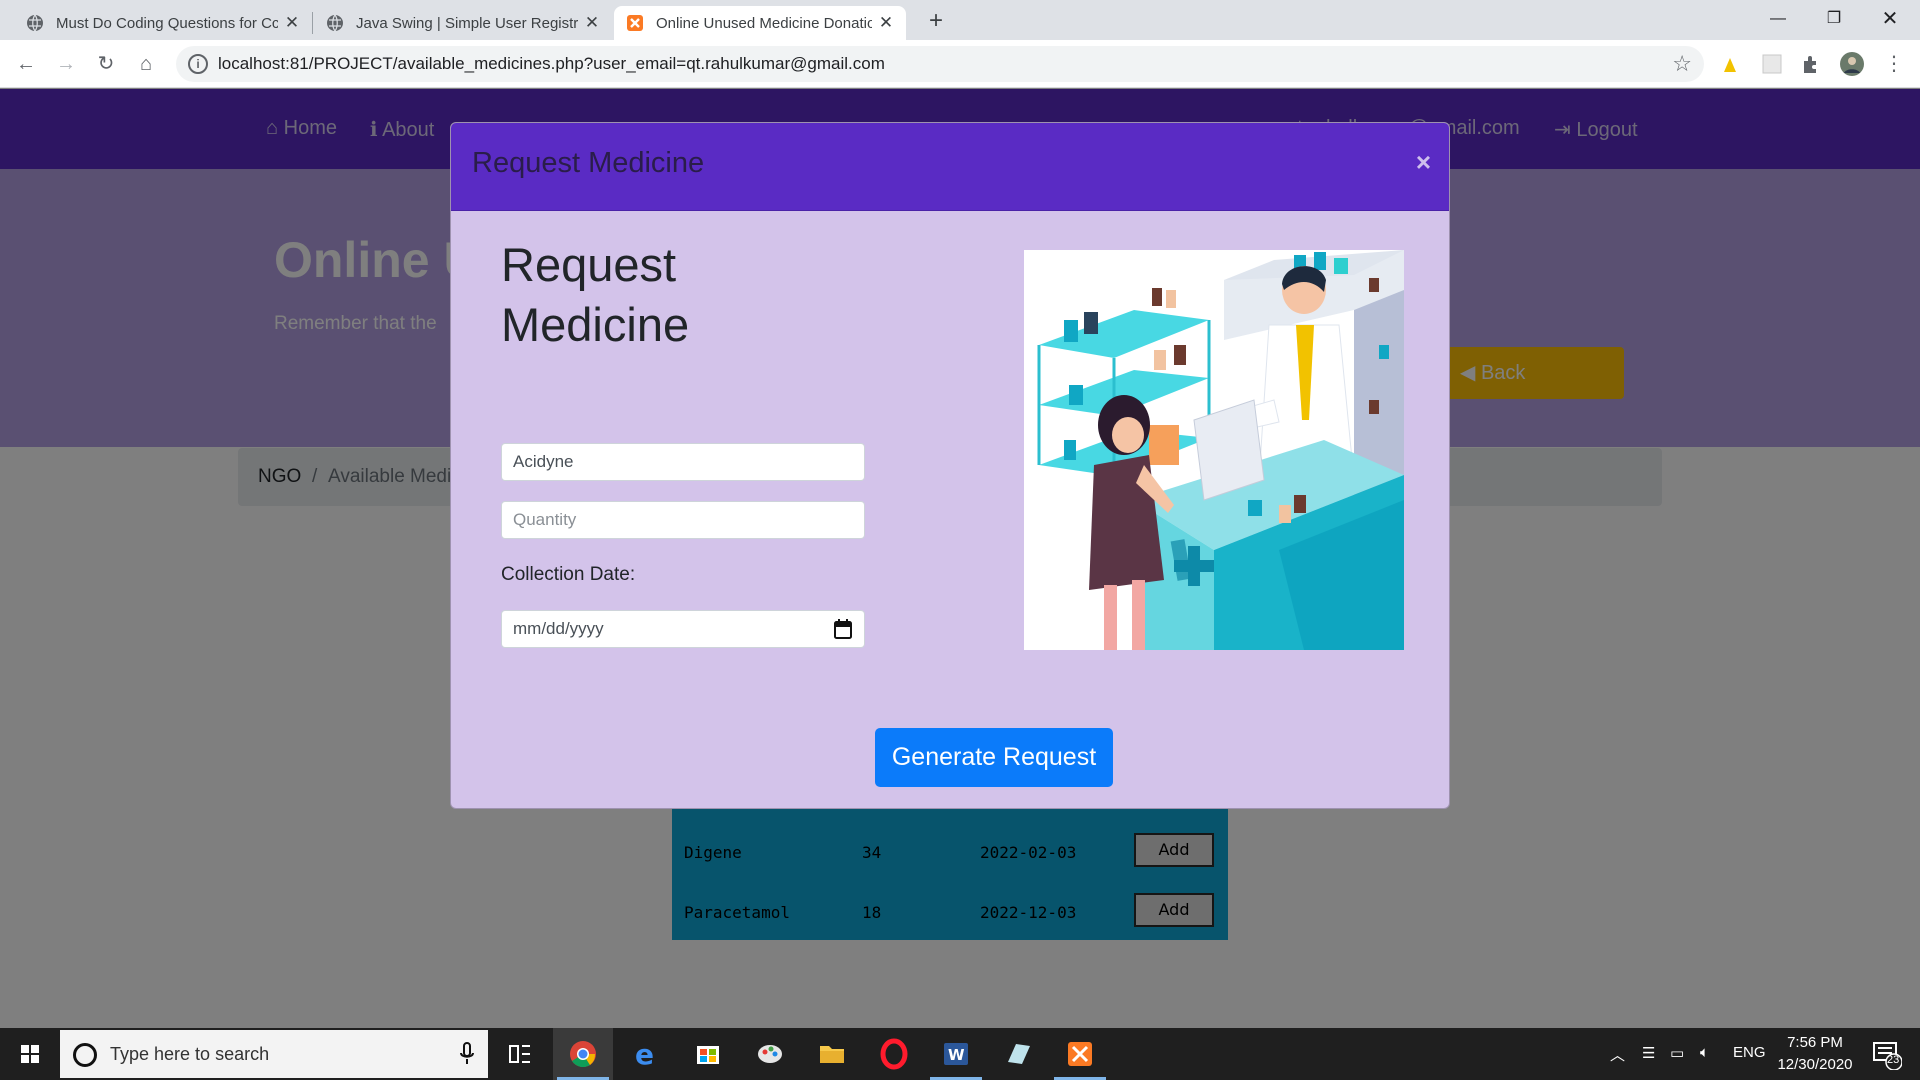  Describe the element at coordinates (312, 23) in the screenshot. I see `tab-divider` at that location.